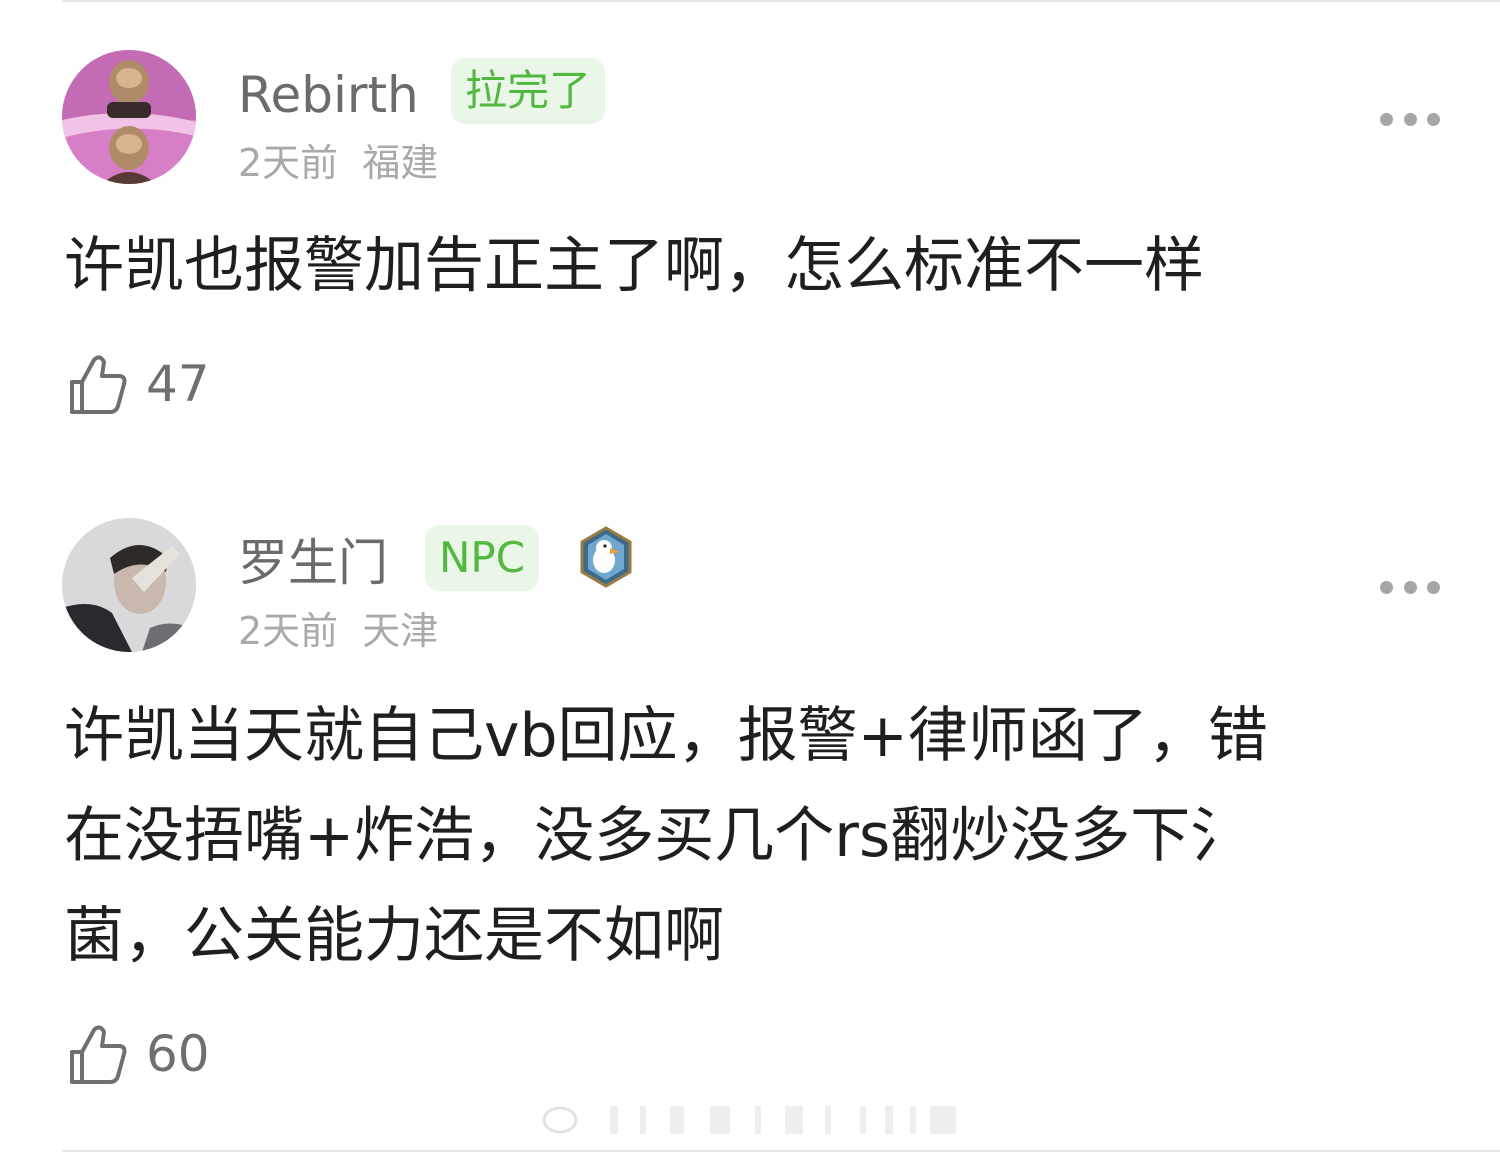 Image resolution: width=1500 pixels, height=1153 pixels. I want to click on comment-meta: 2天前 天津, so click(338, 631).